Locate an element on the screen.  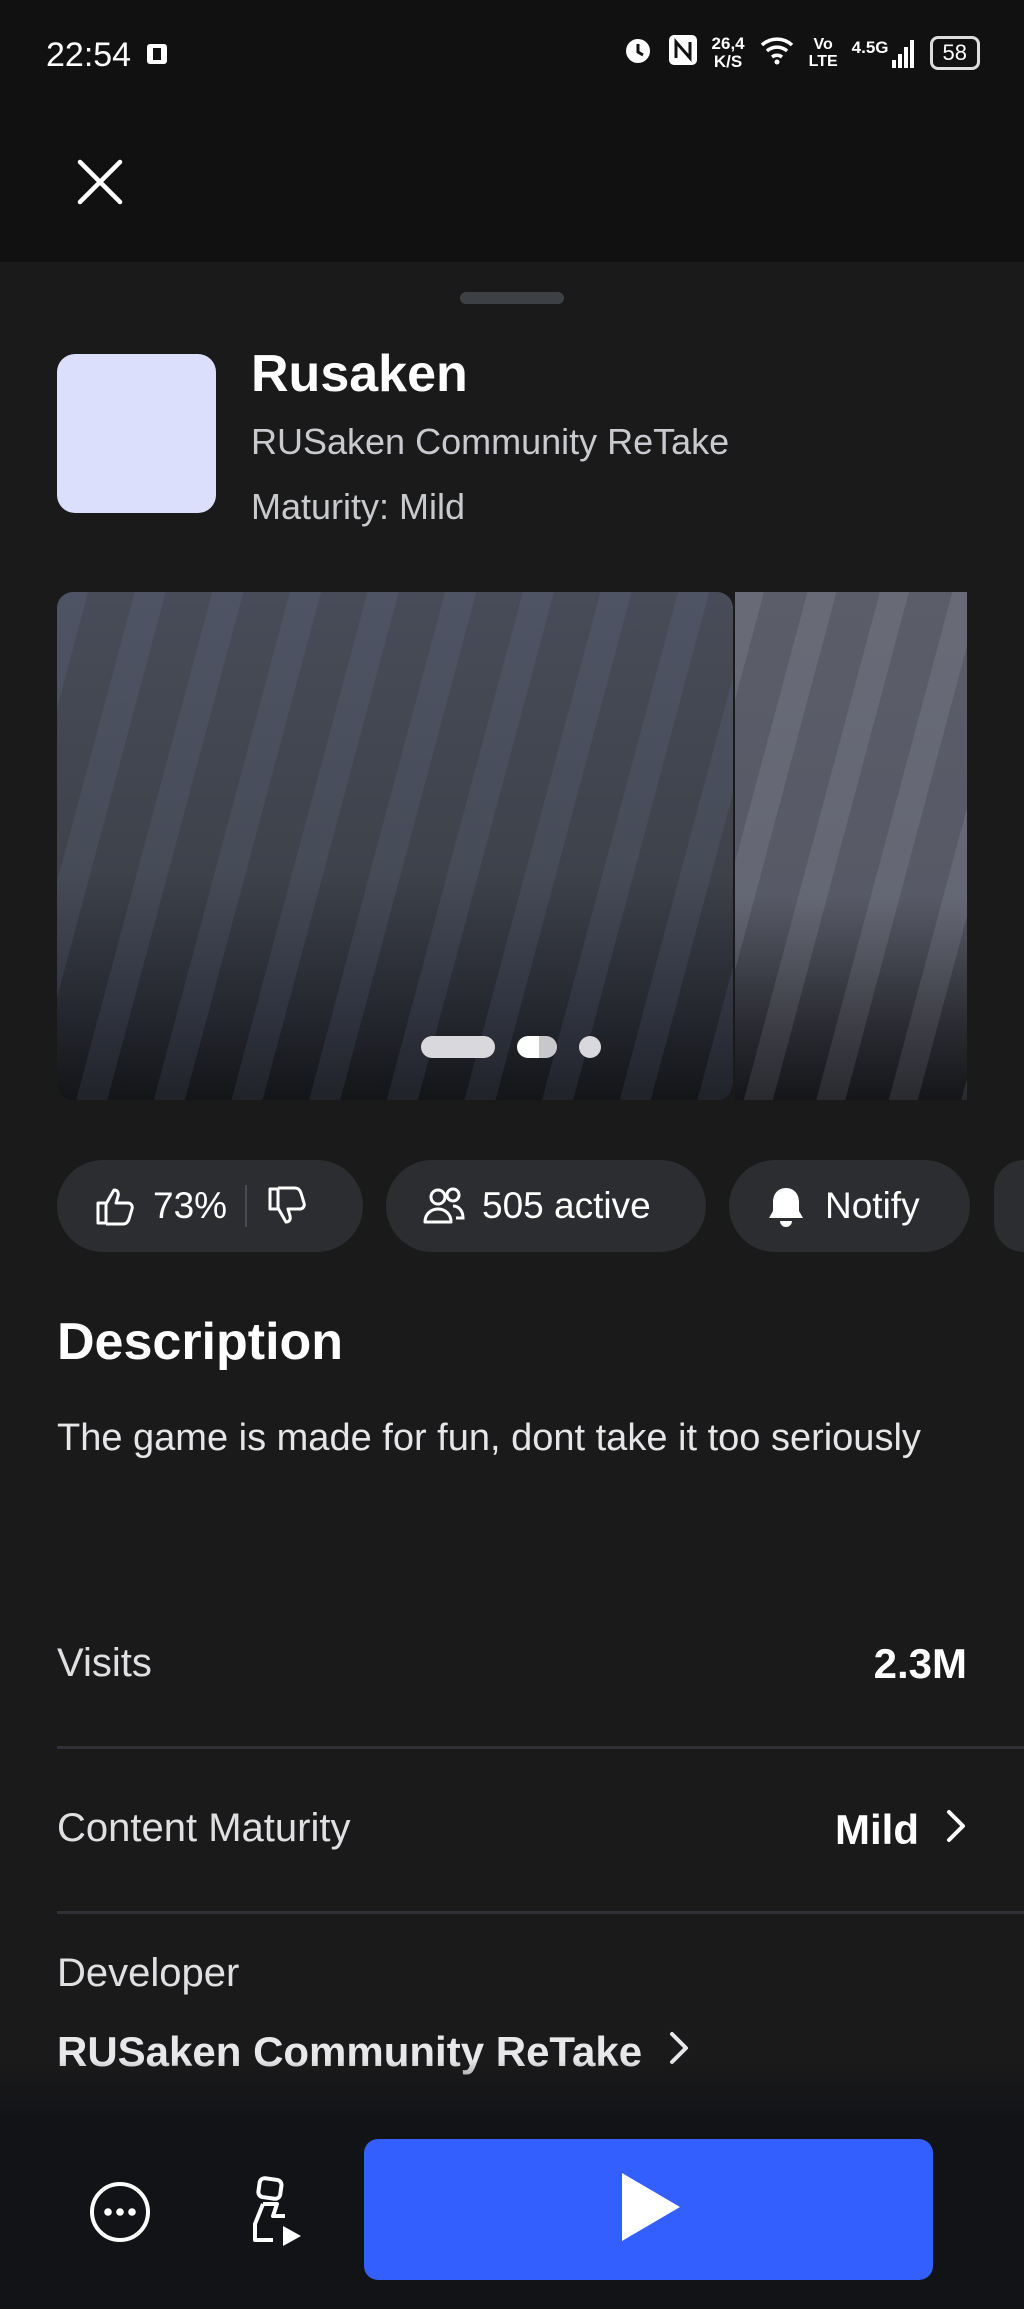
bottom-fade is located at coordinates (512, 2090).